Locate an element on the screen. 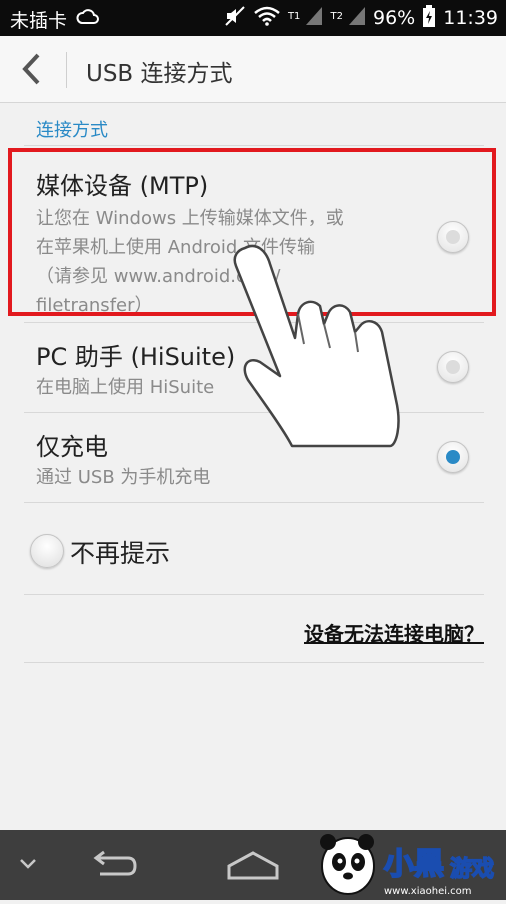 This screenshot has height=904, width=506. sim1-label: T1 is located at coordinates (294, 16).